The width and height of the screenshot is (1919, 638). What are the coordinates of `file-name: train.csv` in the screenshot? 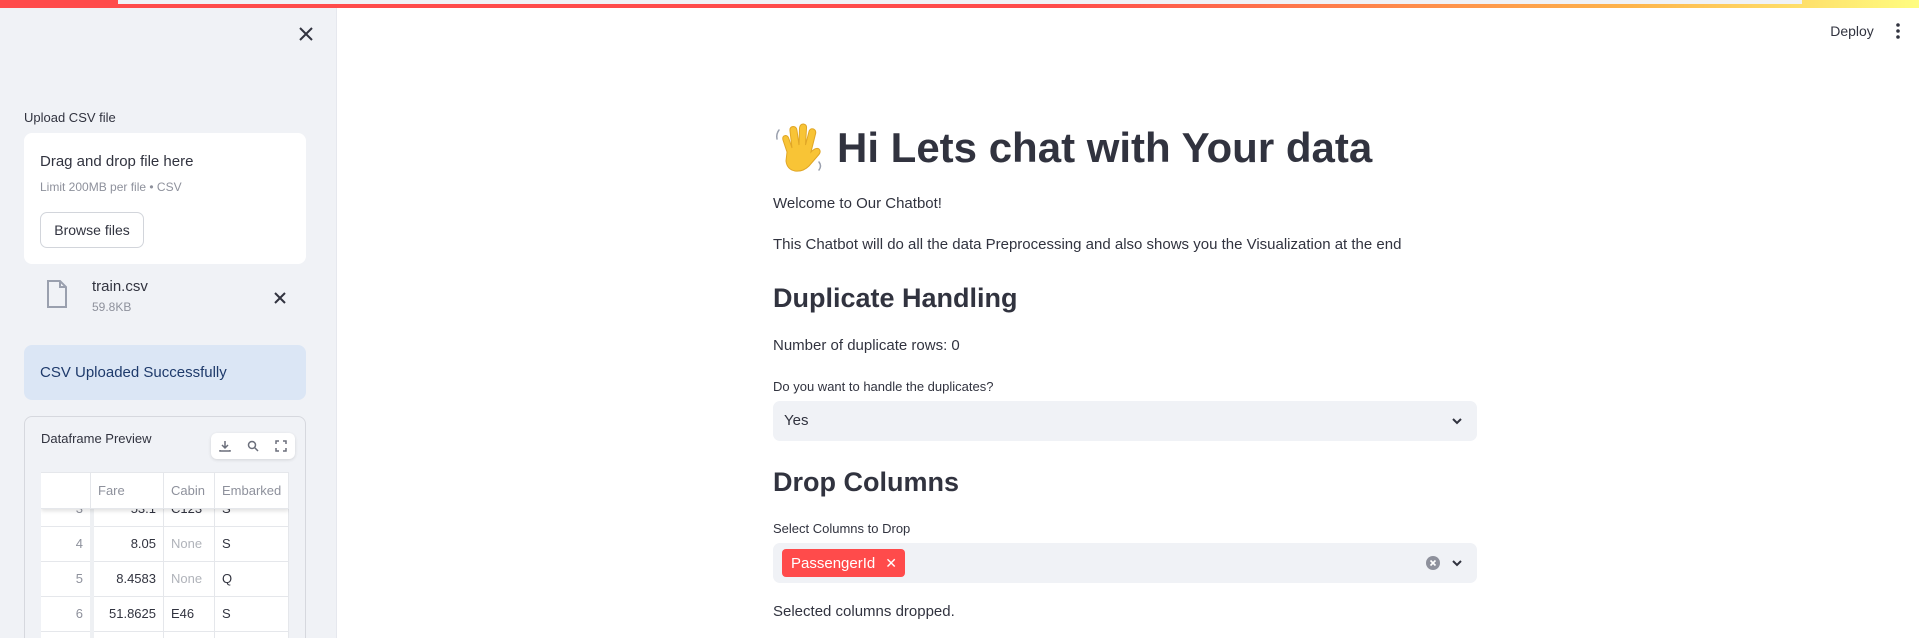 It's located at (120, 286).